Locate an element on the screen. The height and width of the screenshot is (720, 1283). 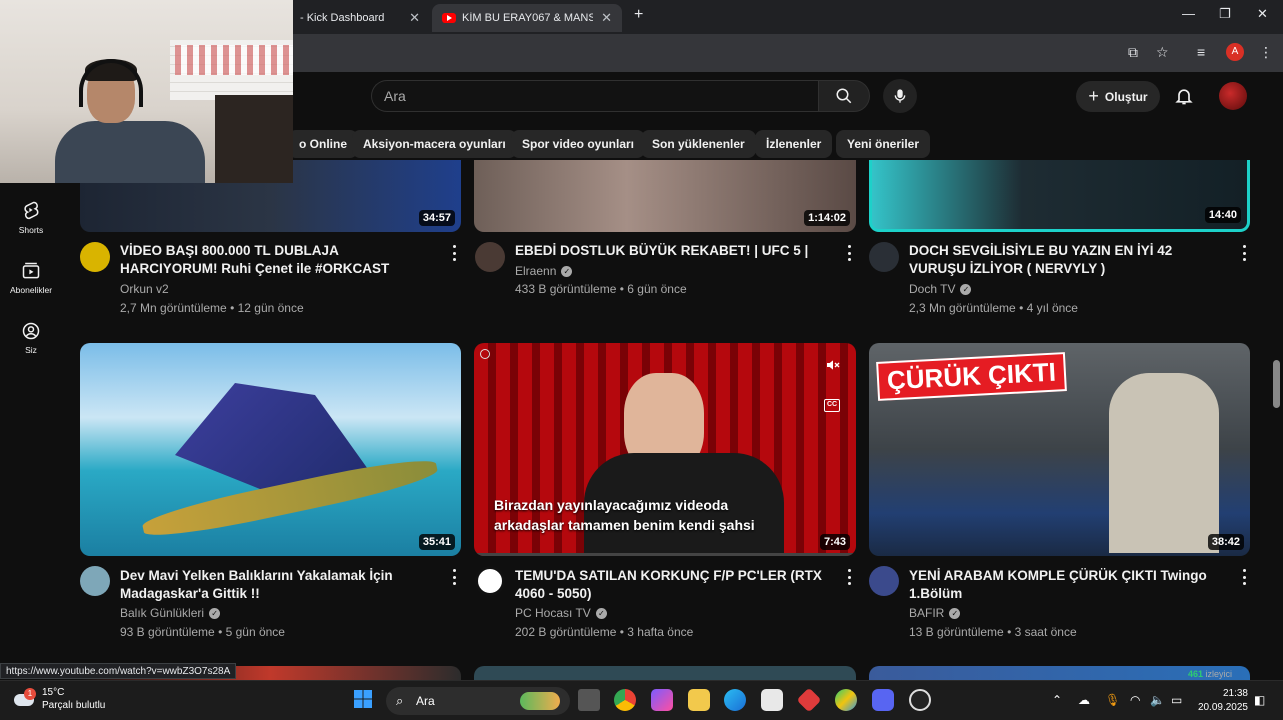
channel-name: Orkun v2 is located at coordinates (144, 289).